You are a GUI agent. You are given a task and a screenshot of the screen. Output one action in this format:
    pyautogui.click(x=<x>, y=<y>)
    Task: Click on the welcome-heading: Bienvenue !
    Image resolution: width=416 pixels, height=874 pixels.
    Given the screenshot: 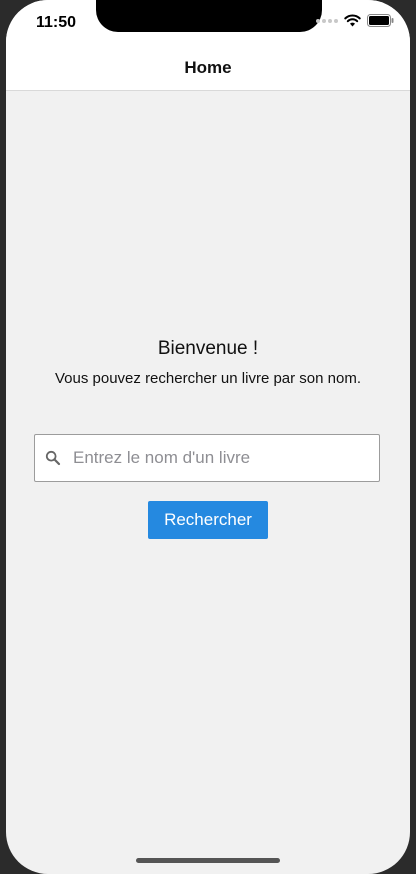 What is the action you would take?
    pyautogui.click(x=208, y=348)
    